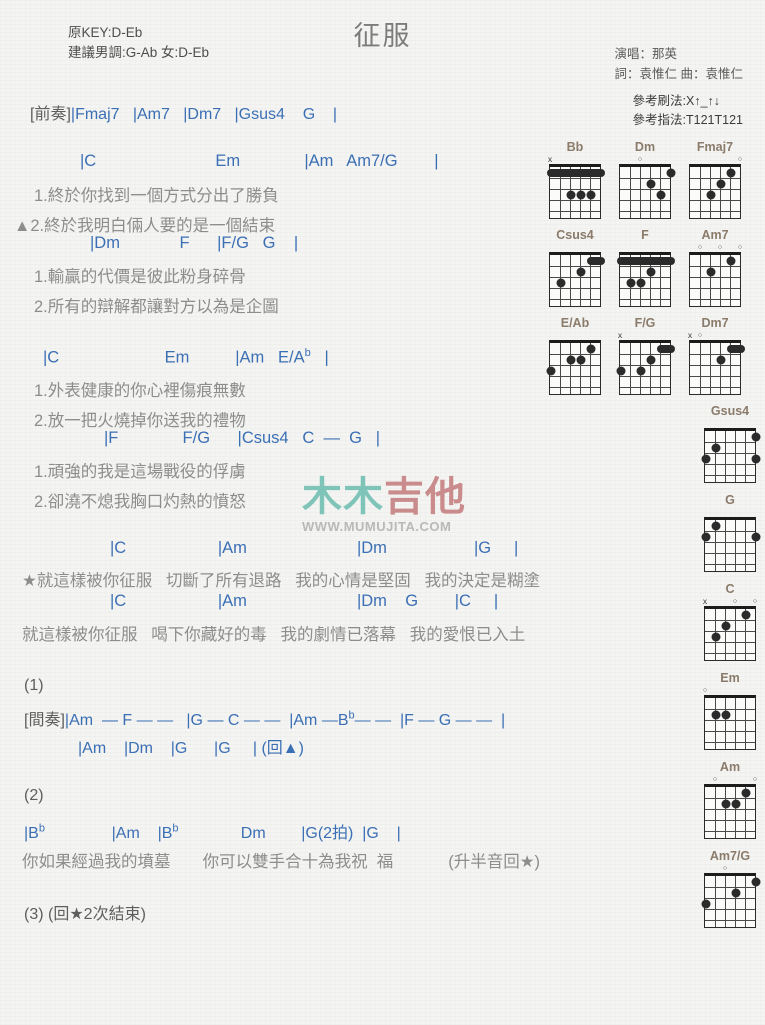  I want to click on chord-diagram-row: E/Ab F/G x Dm7 x ○, so click(652, 356).